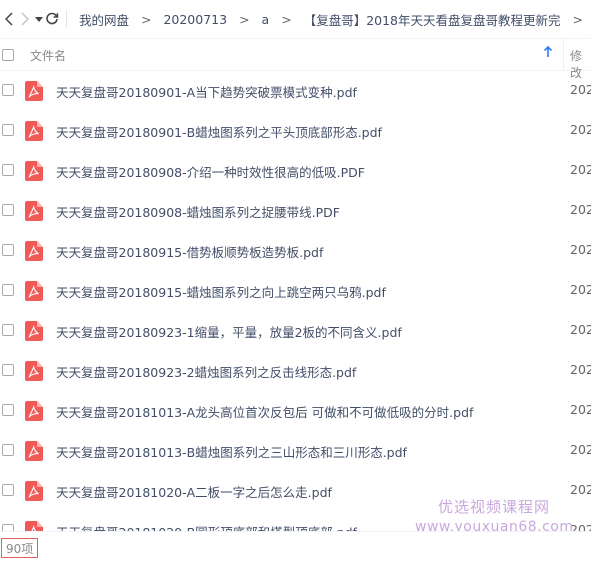  Describe the element at coordinates (206, 371) in the screenshot. I see `file-name: 天天复盘哥20180923-2蜡烛图系列之反击线形态.pdf` at that location.